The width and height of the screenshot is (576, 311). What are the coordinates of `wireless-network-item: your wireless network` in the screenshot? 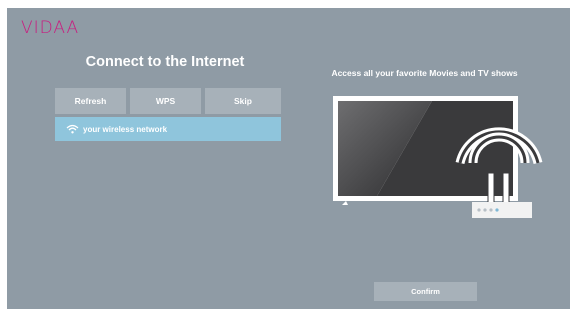 It's located at (168, 129).